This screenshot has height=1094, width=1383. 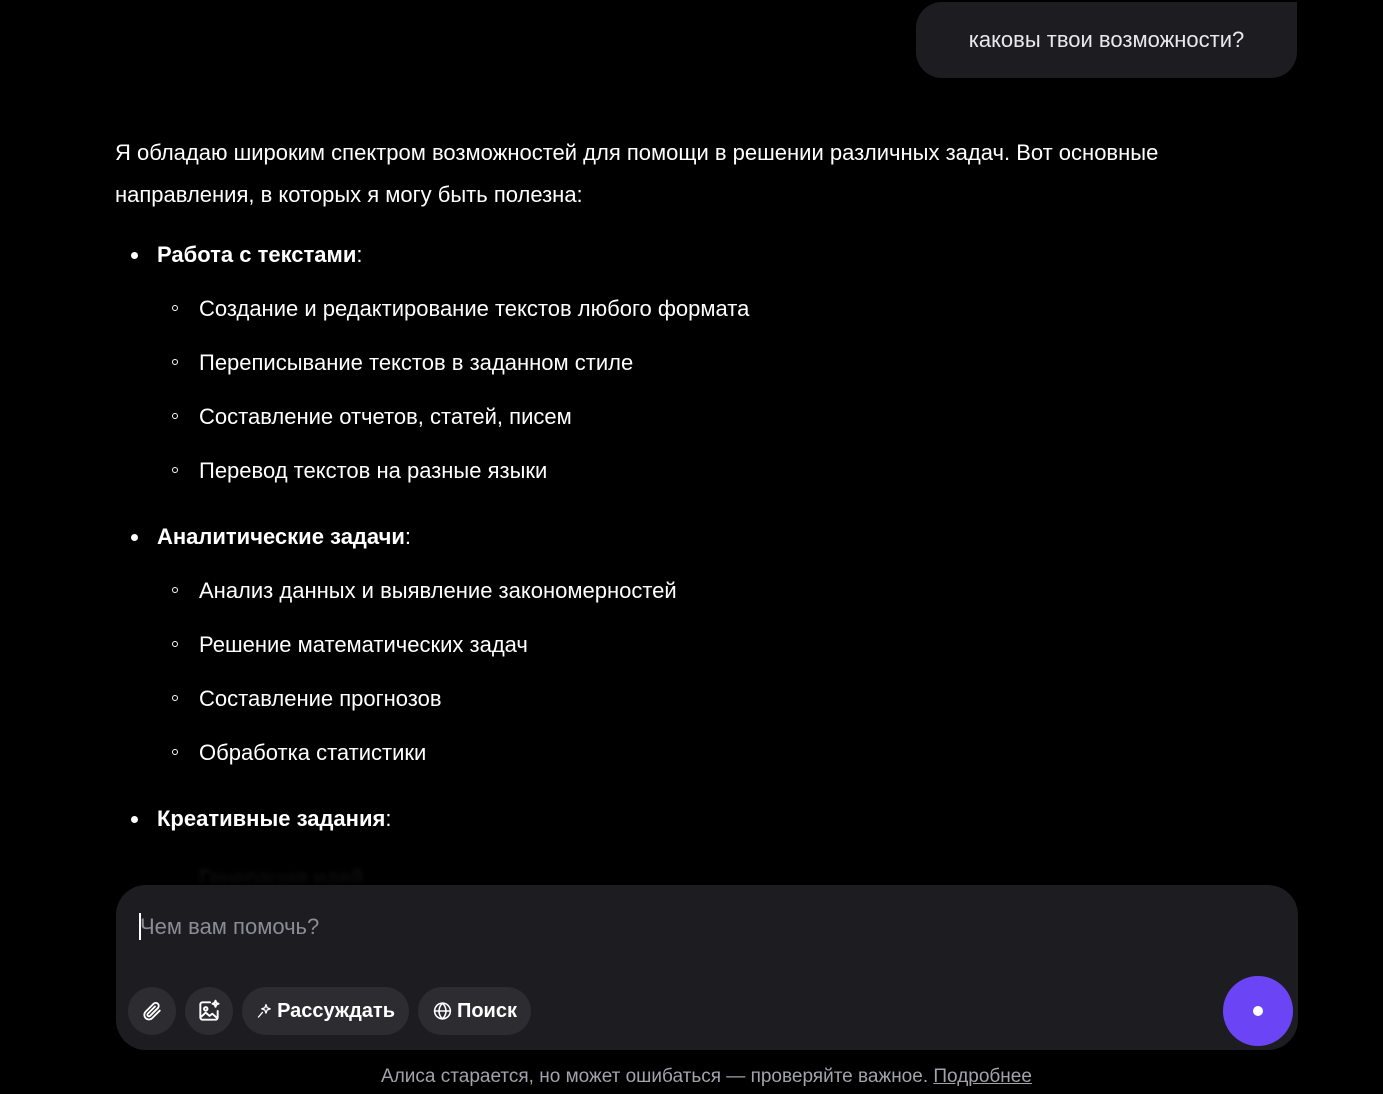 I want to click on user-message-text: каковы твои возможности?, so click(x=1106, y=39).